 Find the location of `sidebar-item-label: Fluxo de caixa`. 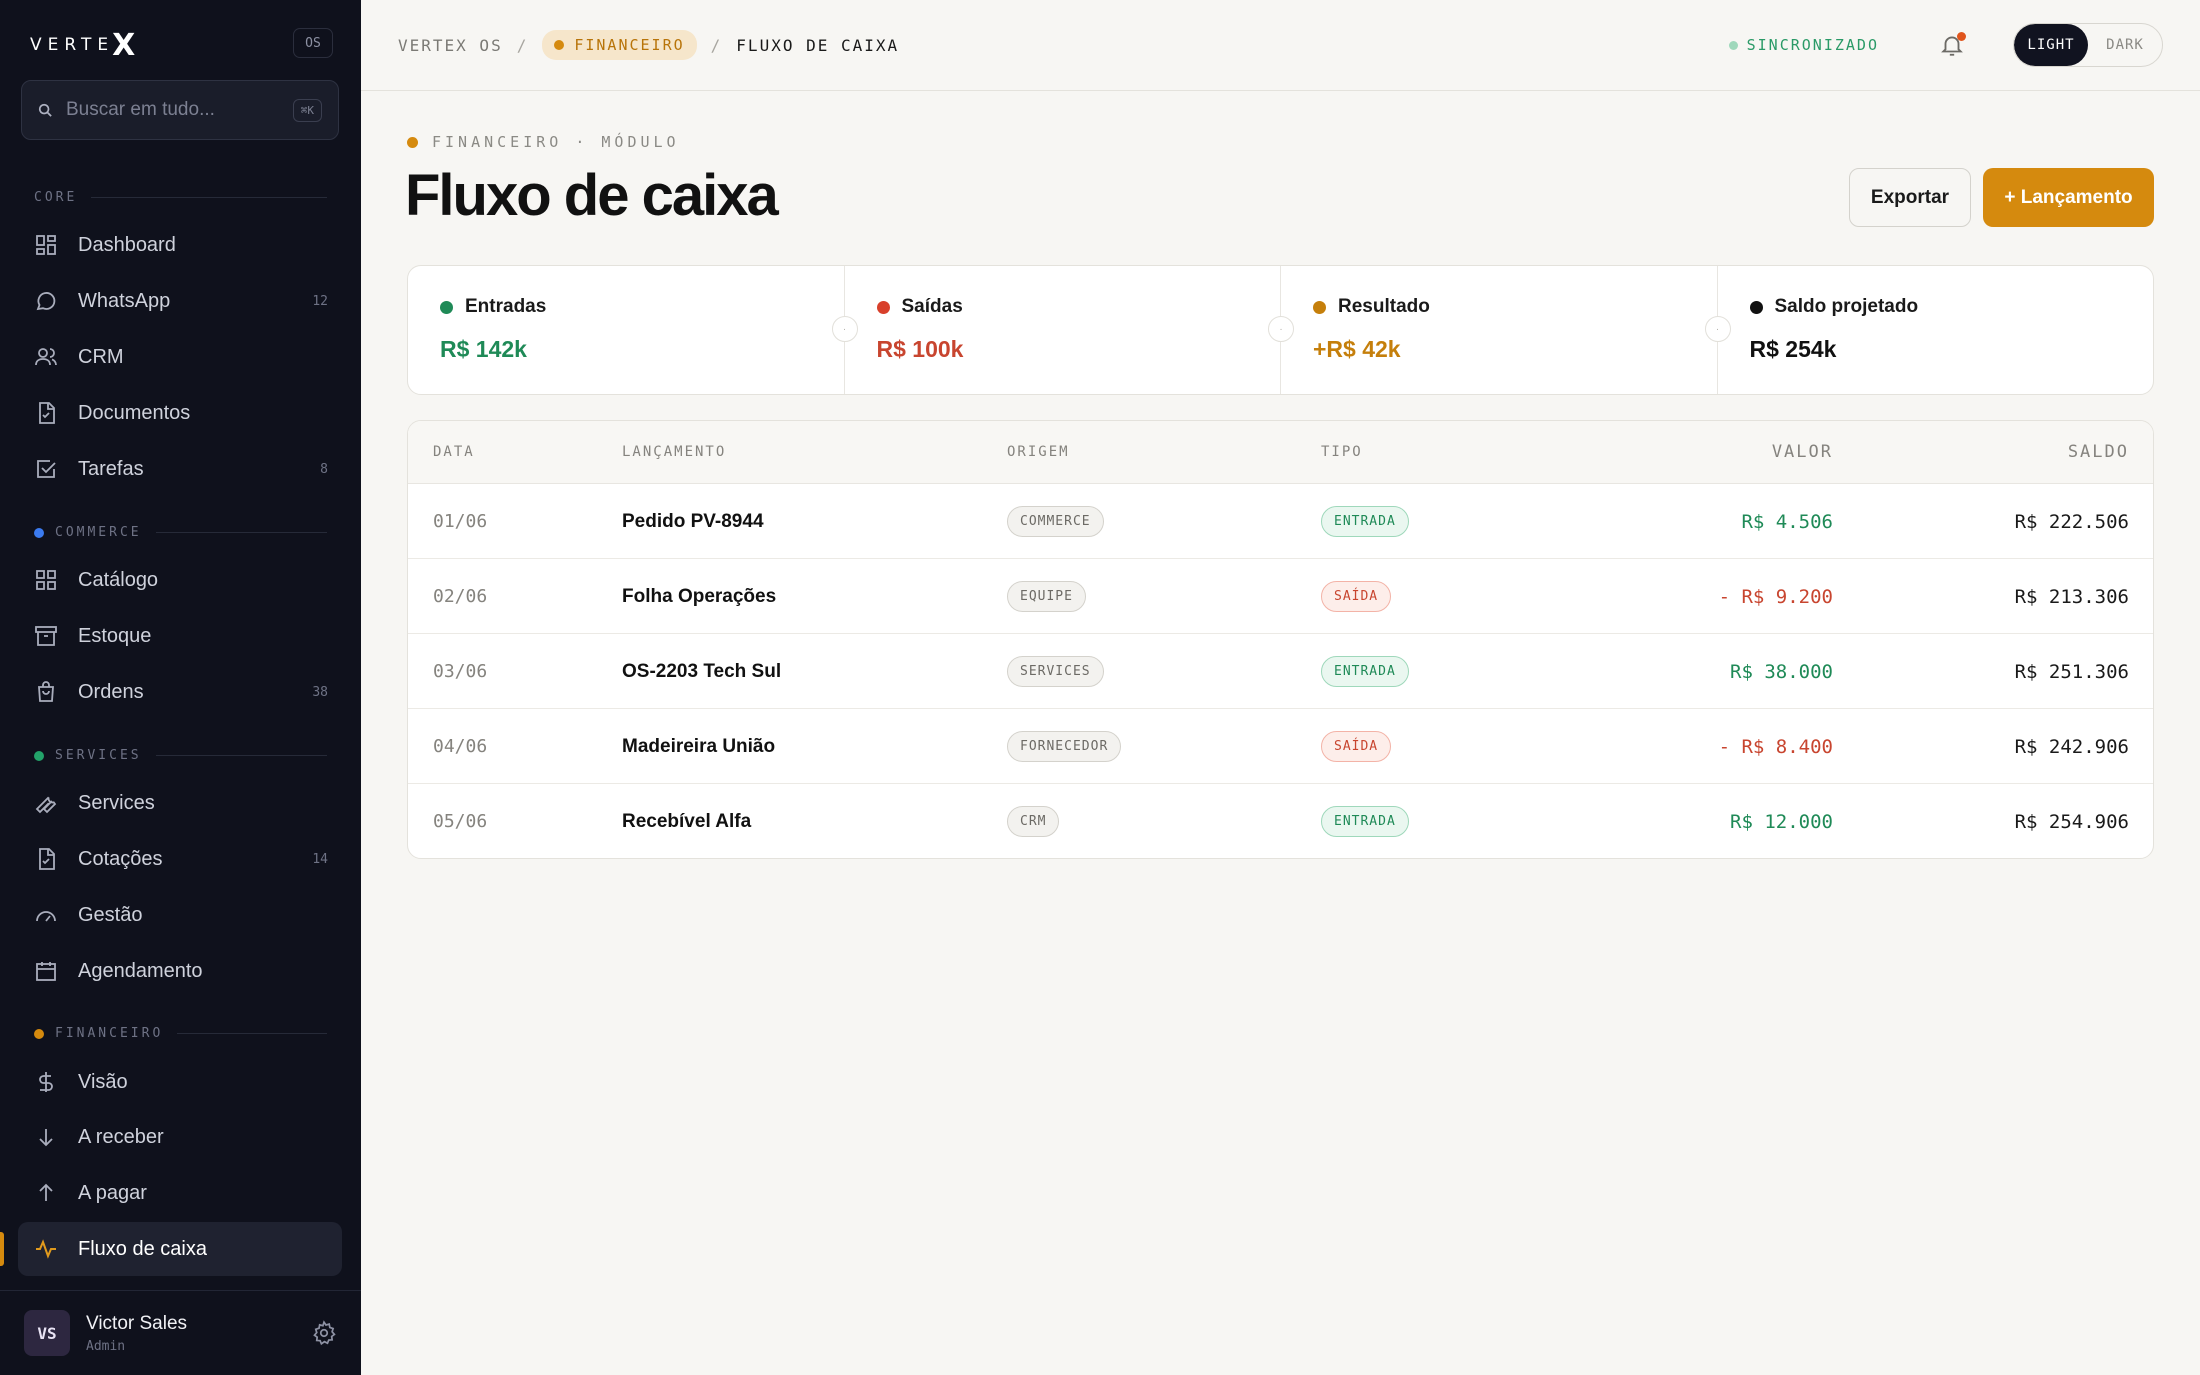

sidebar-item-label: Fluxo de caixa is located at coordinates (142, 1248).